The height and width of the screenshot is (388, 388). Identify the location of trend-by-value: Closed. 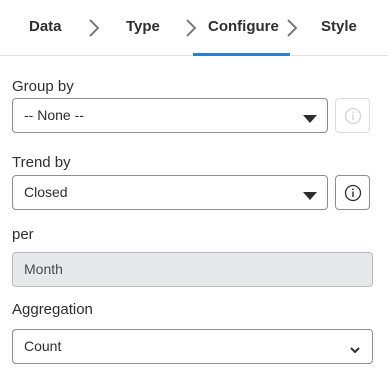
(46, 192).